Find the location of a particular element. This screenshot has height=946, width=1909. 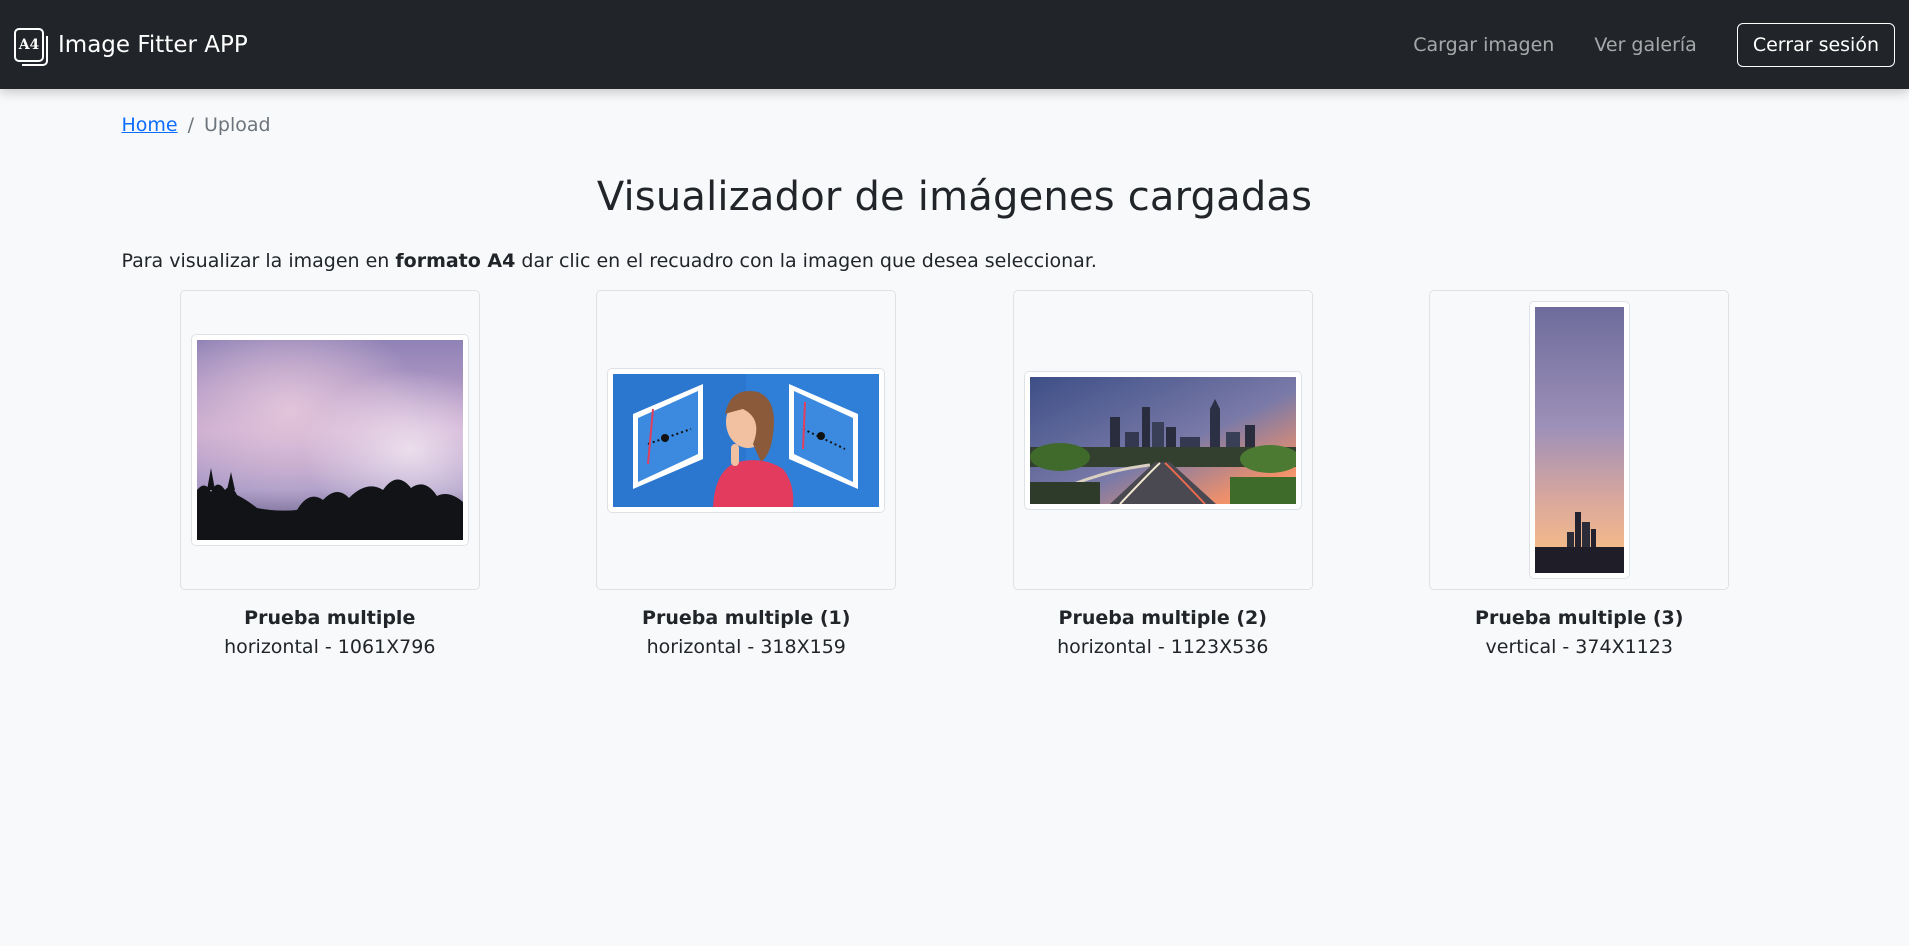

illustration-photo is located at coordinates (746, 440).